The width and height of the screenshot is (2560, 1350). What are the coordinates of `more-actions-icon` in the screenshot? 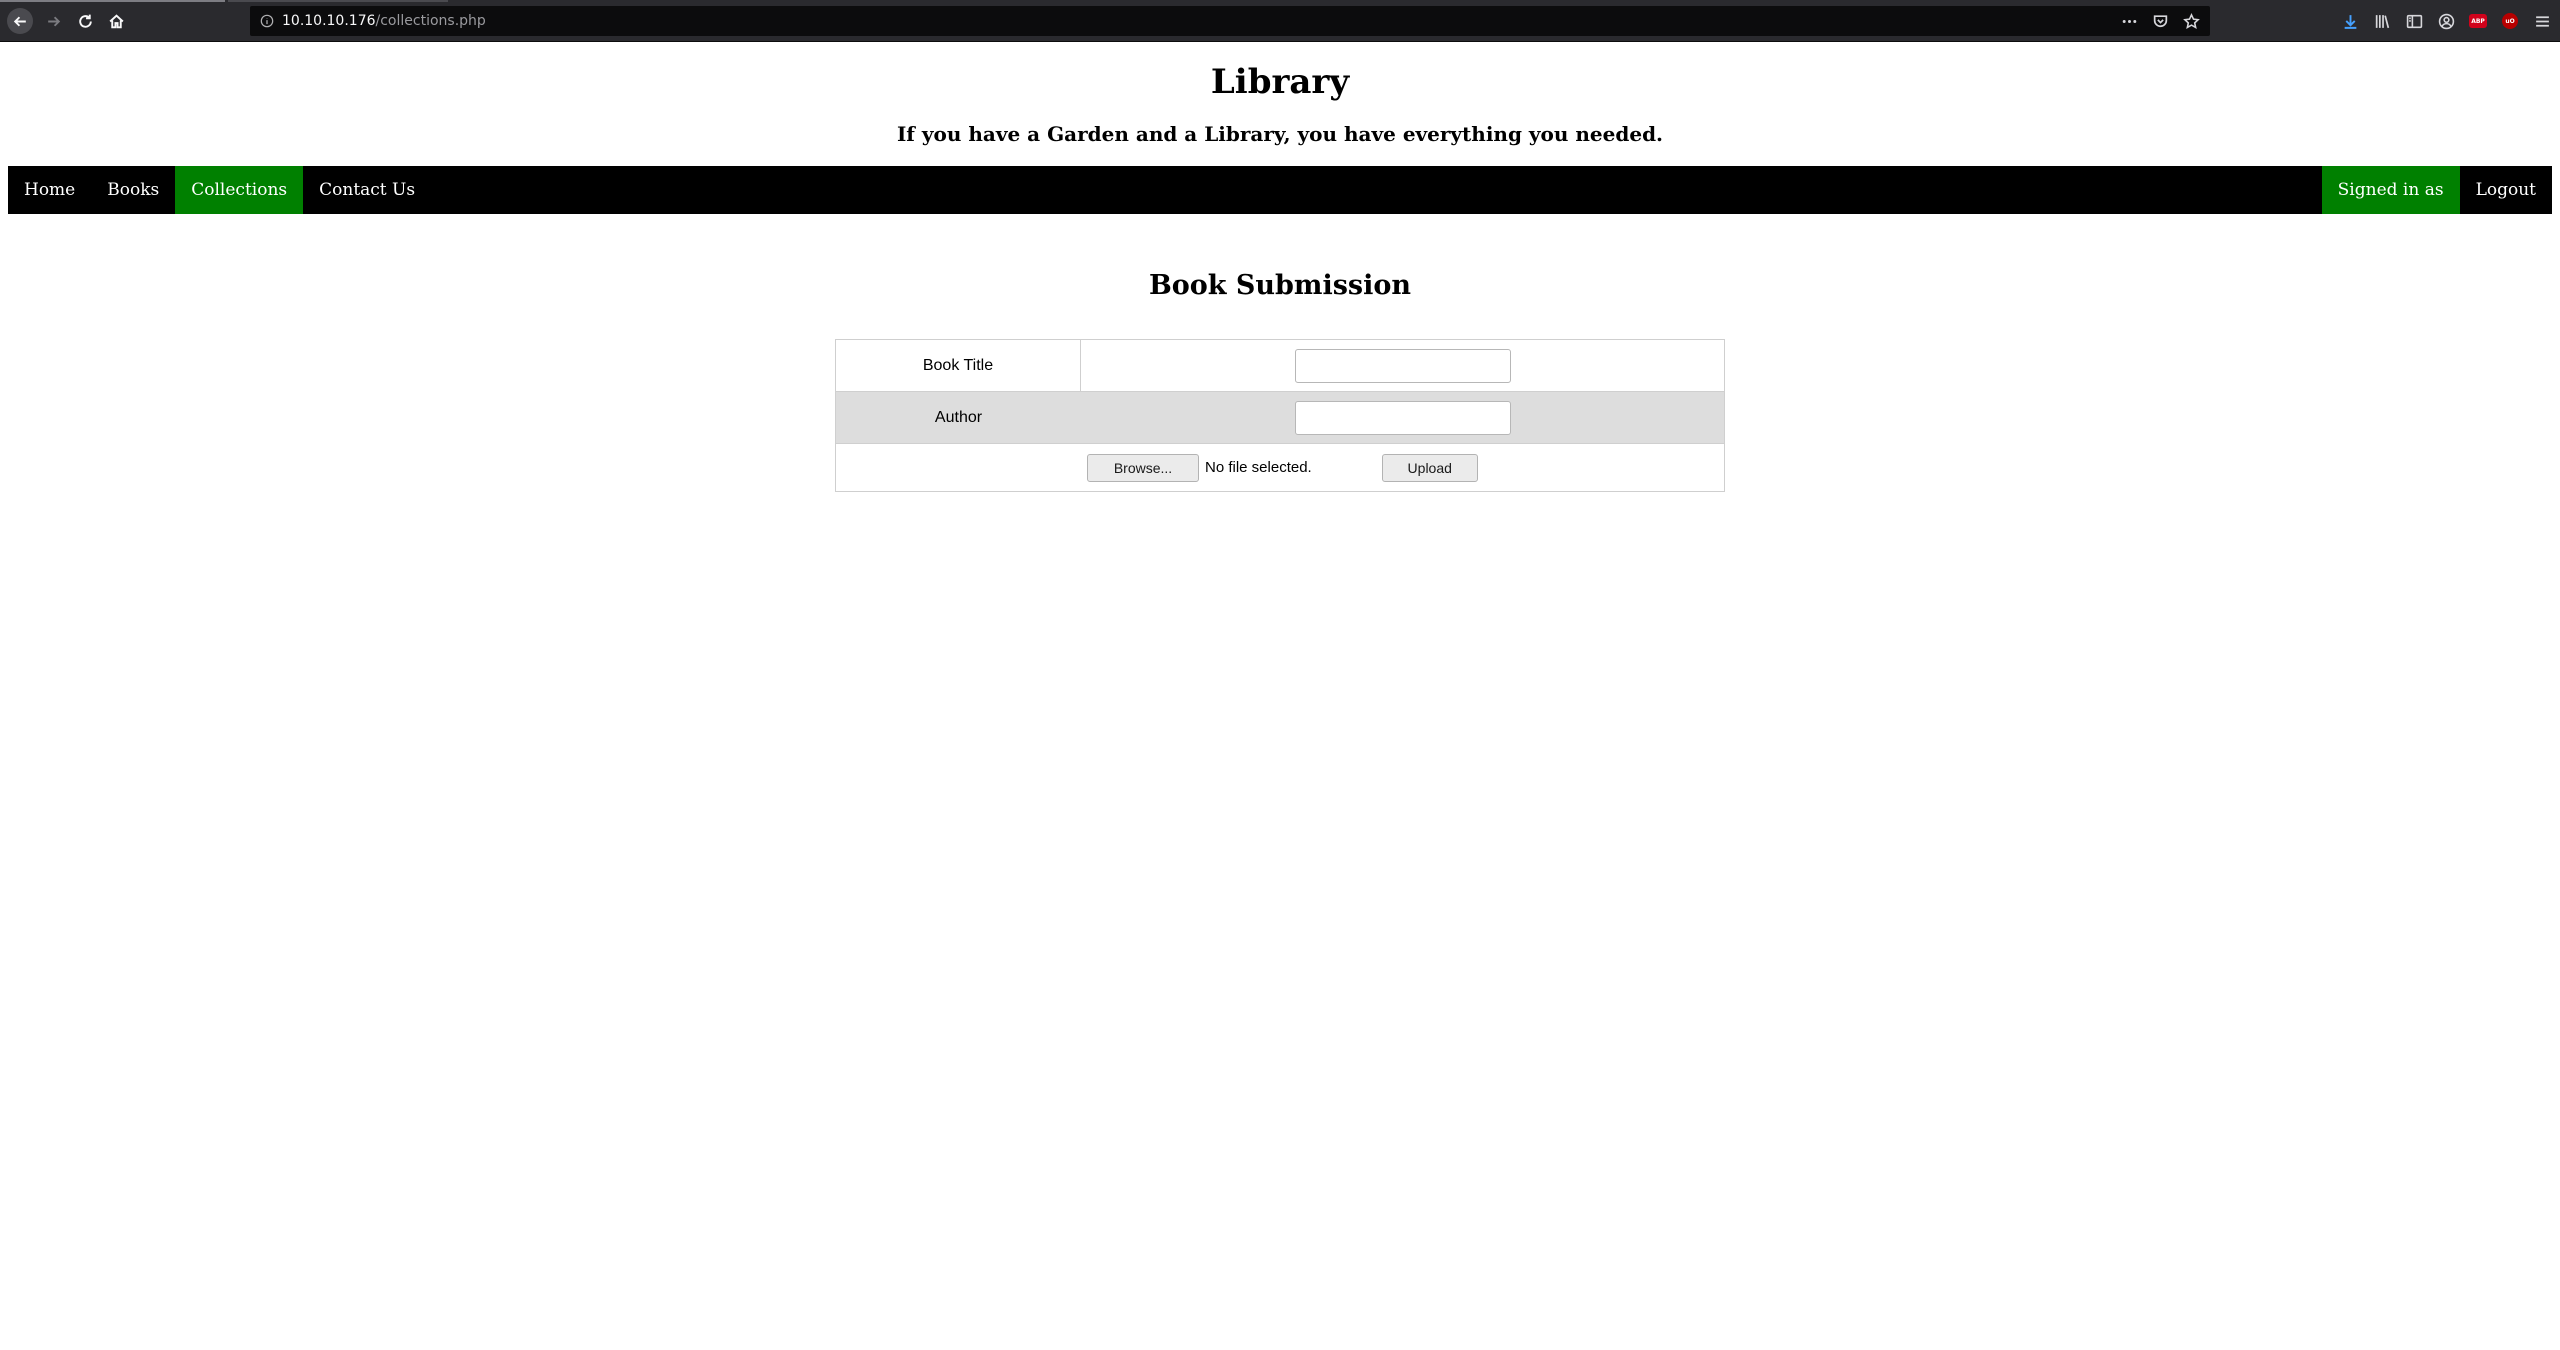 It's located at (2129, 21).